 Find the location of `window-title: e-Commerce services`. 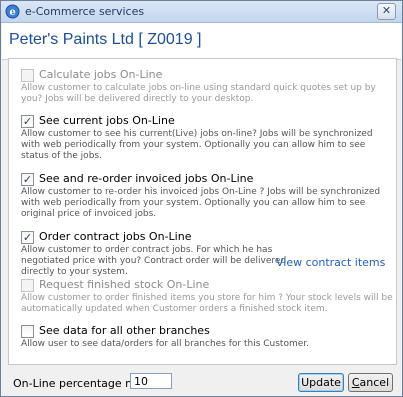

window-title: e-Commerce services is located at coordinates (85, 11).